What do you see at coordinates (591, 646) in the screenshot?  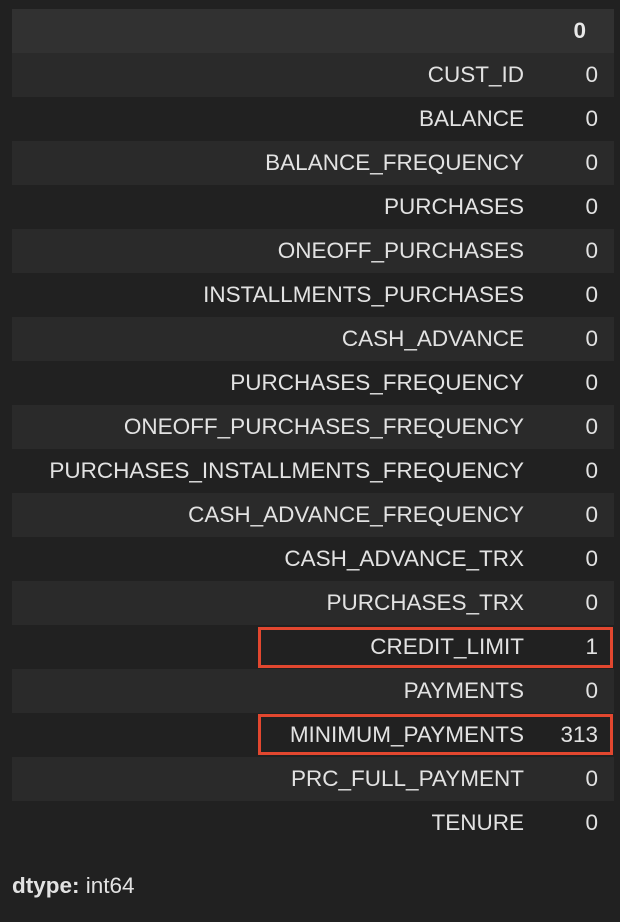 I see `row-value: 1` at bounding box center [591, 646].